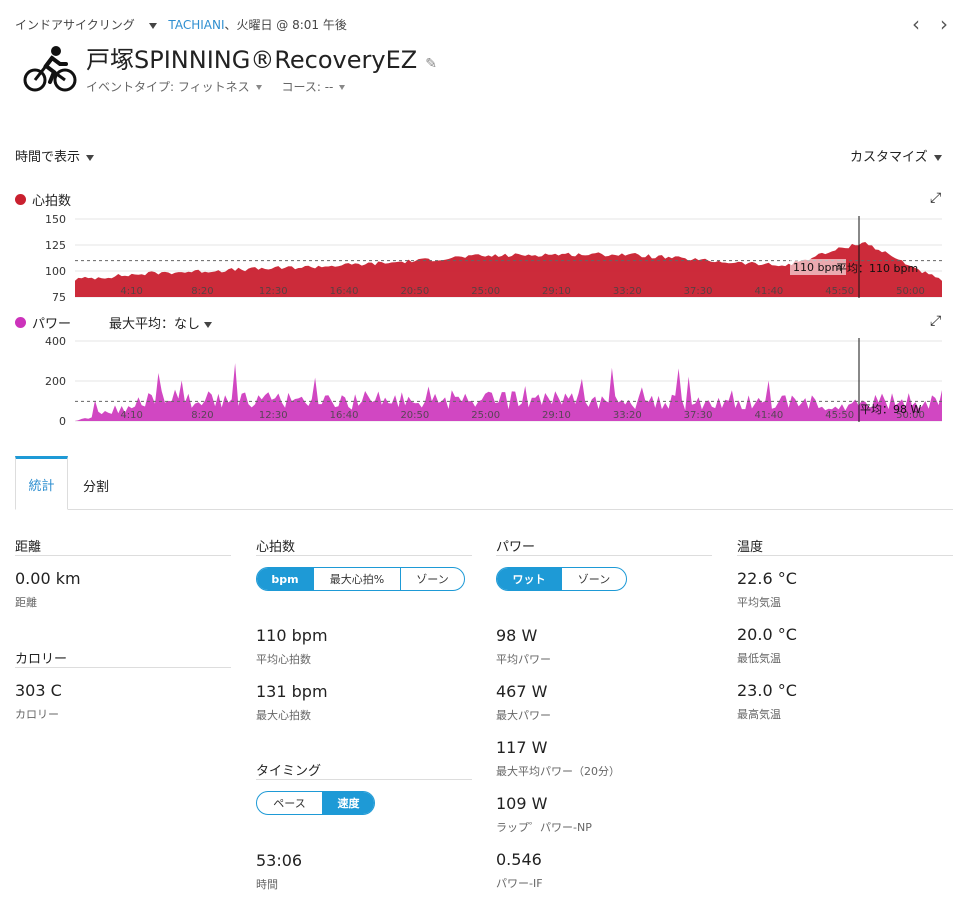  I want to click on temperature-section-title: 温度, so click(750, 547).